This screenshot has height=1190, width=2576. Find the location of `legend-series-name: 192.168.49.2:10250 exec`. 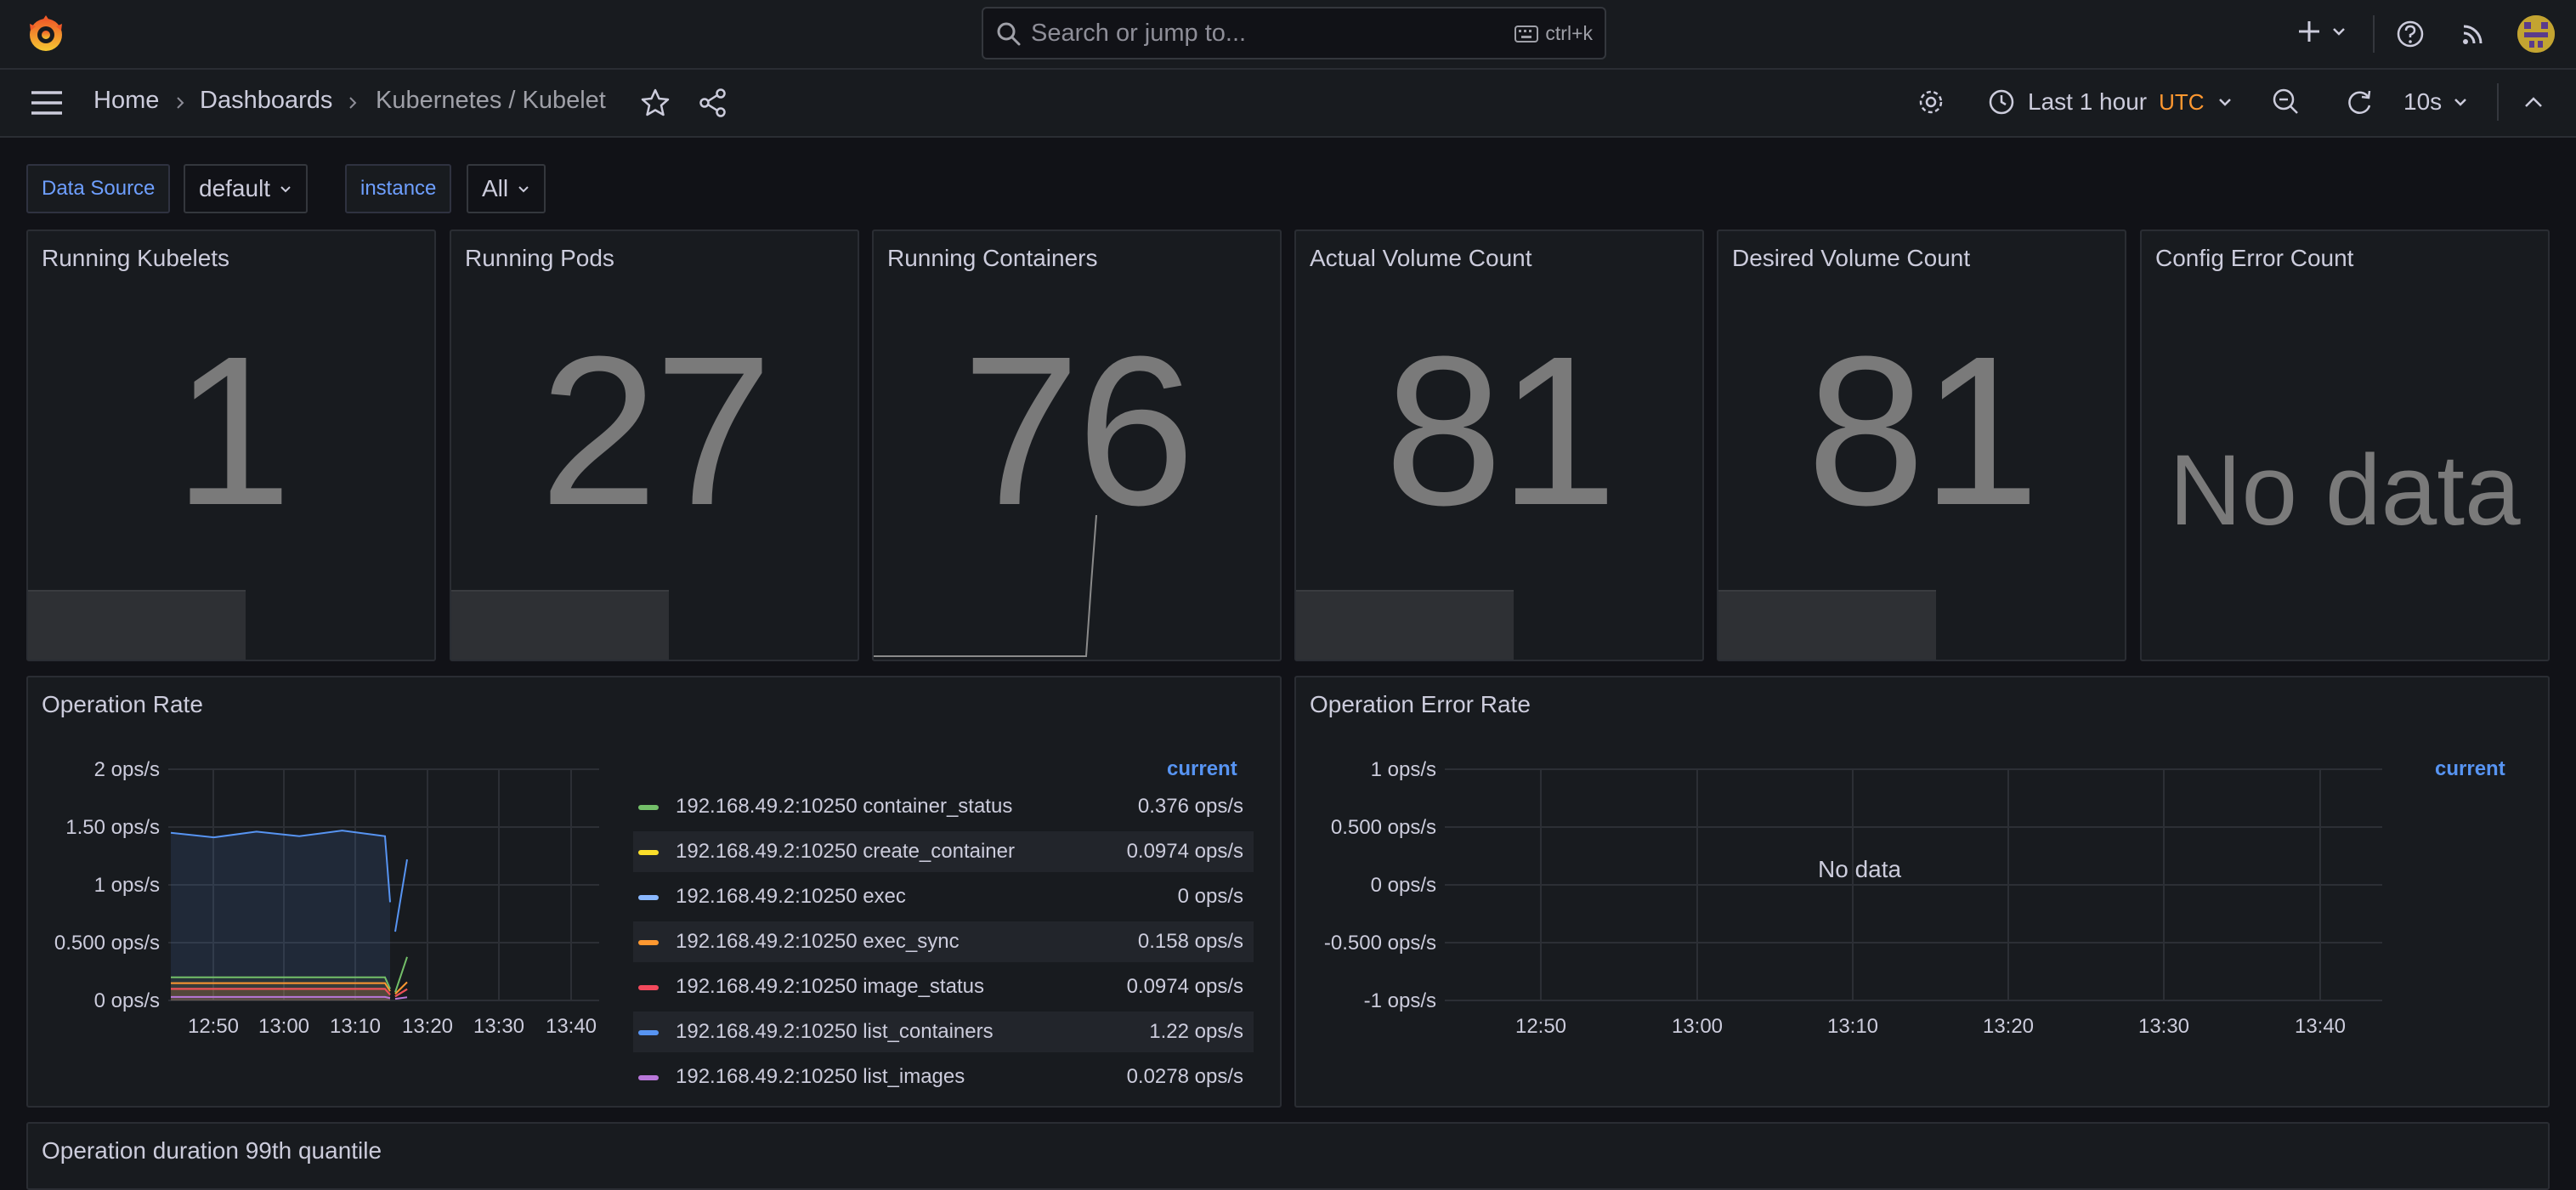

legend-series-name: 192.168.49.2:10250 exec is located at coordinates (791, 896).